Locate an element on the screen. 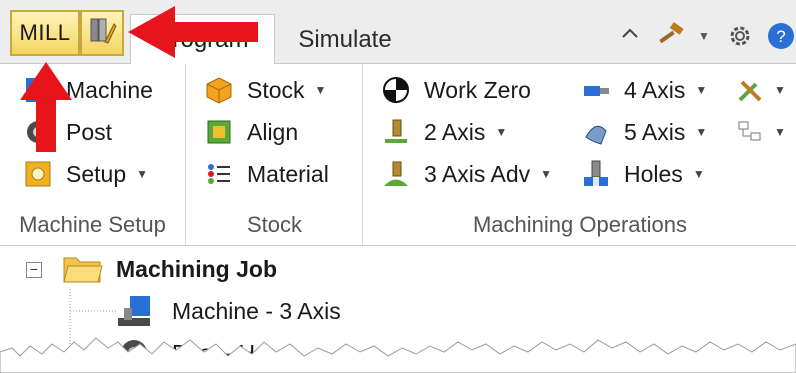 Image resolution: width=796 pixels, height=373 pixels. two-axis-tool-icon is located at coordinates (396, 132).